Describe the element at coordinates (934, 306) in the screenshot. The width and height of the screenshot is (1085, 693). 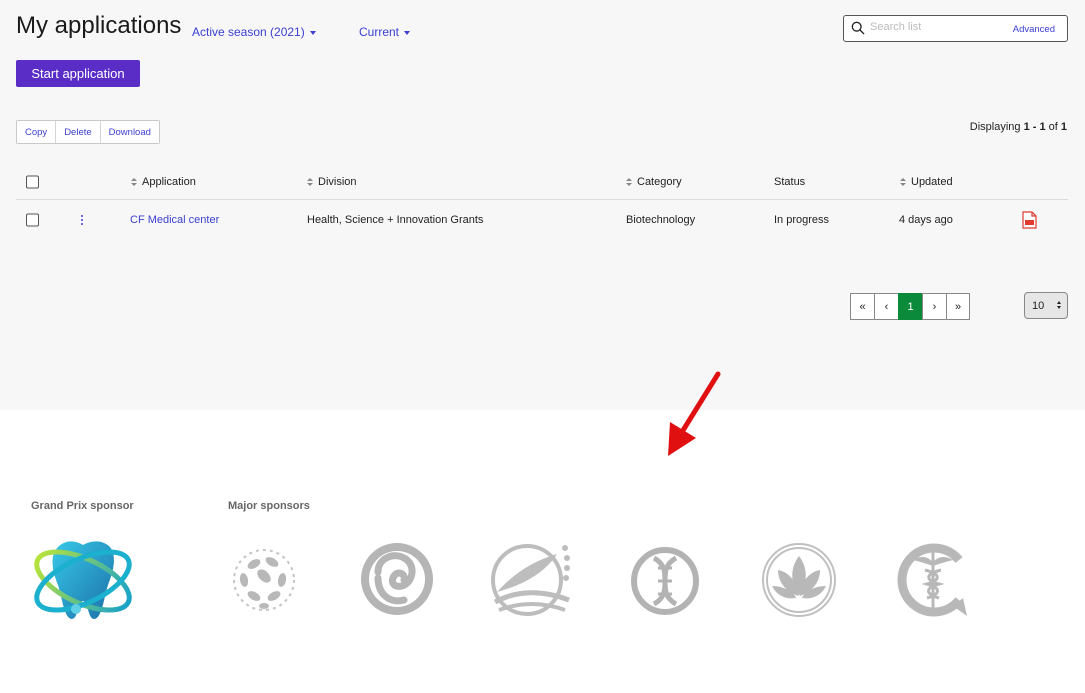
I see `next-page-button: ›` at that location.